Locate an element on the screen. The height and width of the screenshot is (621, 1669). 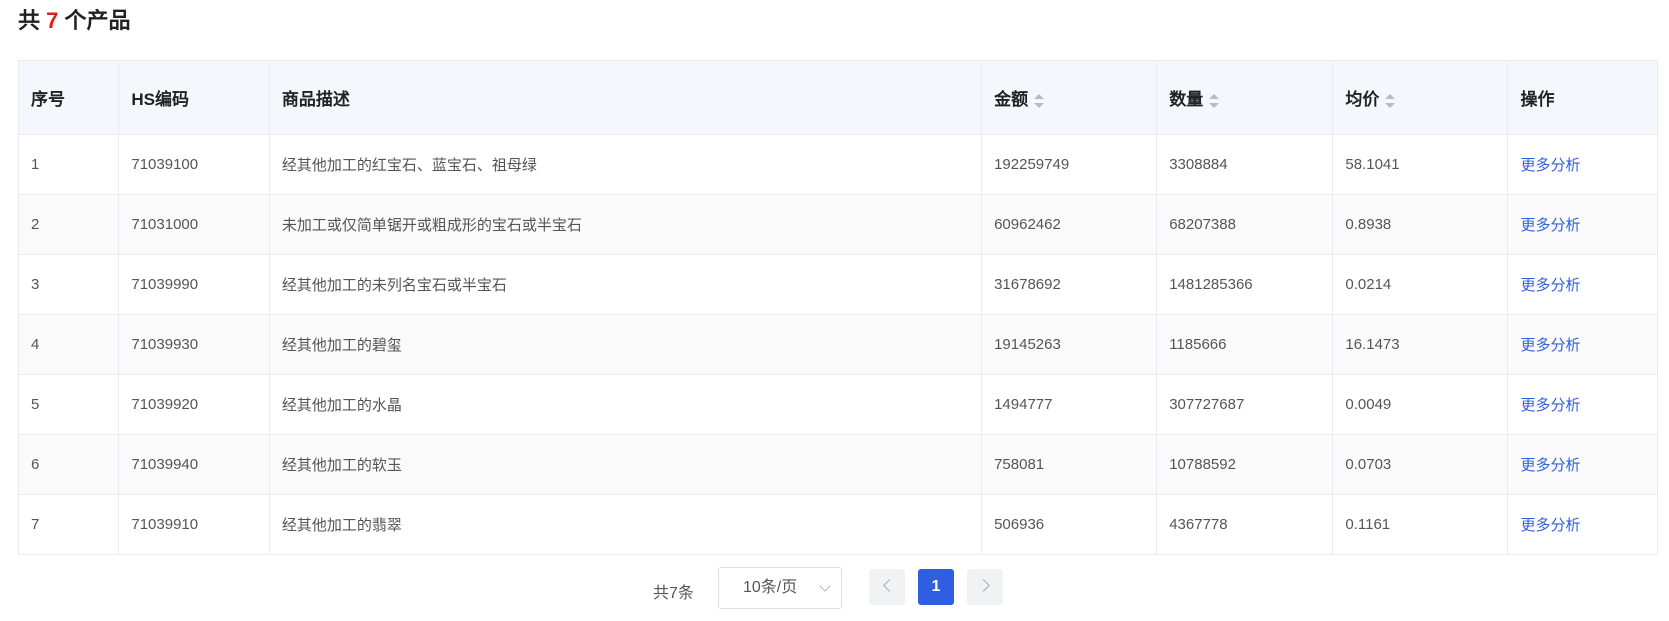
col-header-amount: 金额 is located at coordinates (1069, 97).